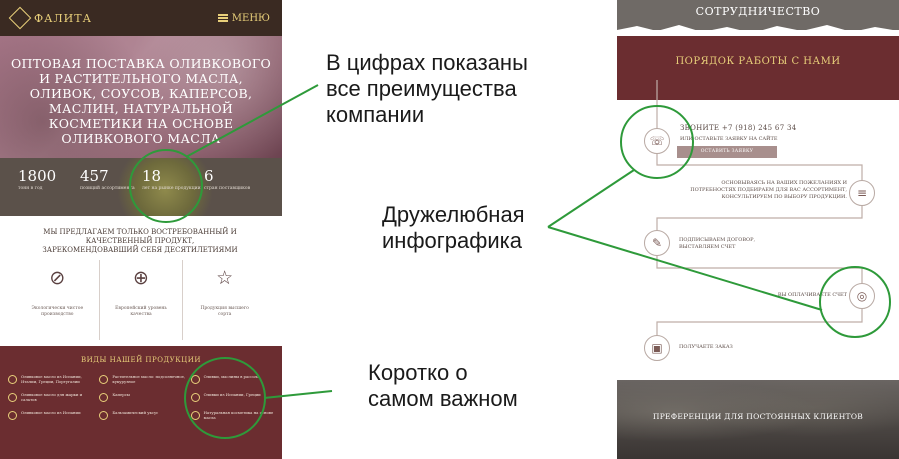  Describe the element at coordinates (231, 376) in the screenshot. I see `product-text: Оливки, маслины в рассоле` at that location.